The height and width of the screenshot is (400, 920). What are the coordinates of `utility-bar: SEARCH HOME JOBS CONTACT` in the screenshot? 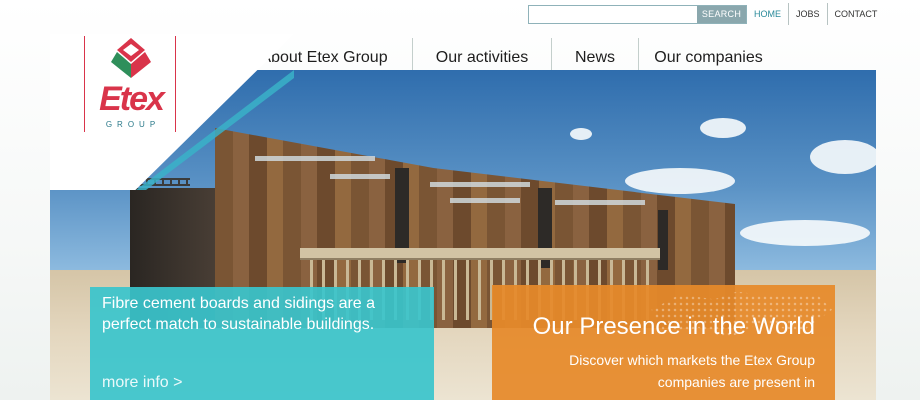 It's located at (706, 14).